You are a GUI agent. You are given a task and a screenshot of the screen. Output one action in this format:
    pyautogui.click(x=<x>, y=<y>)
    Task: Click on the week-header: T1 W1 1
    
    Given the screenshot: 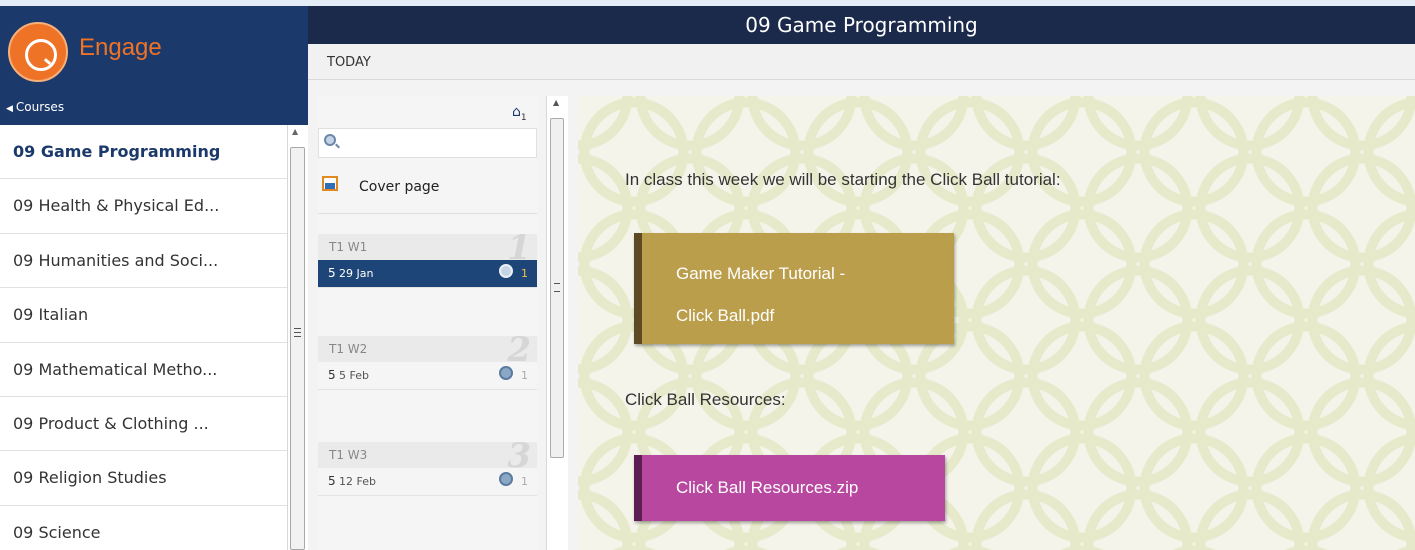 What is the action you would take?
    pyautogui.click(x=427, y=248)
    